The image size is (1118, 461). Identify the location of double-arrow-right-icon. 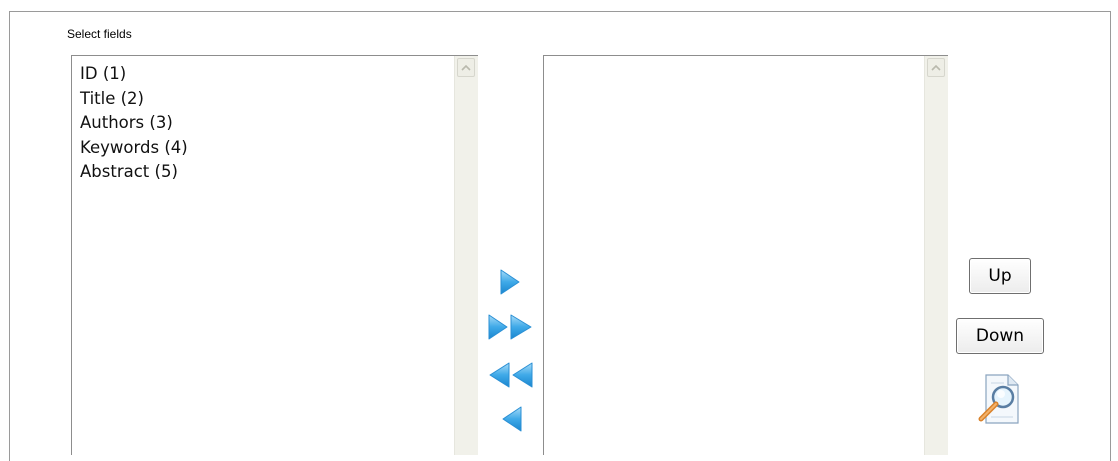
(511, 327).